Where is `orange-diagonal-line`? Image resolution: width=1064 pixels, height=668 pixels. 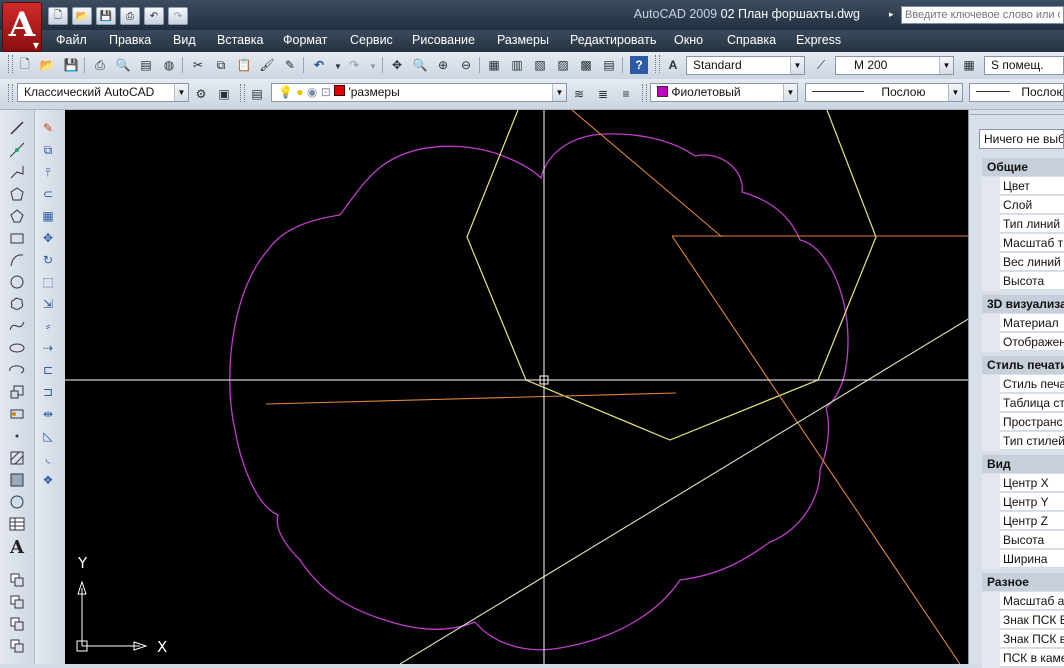 orange-diagonal-line is located at coordinates (647, 174).